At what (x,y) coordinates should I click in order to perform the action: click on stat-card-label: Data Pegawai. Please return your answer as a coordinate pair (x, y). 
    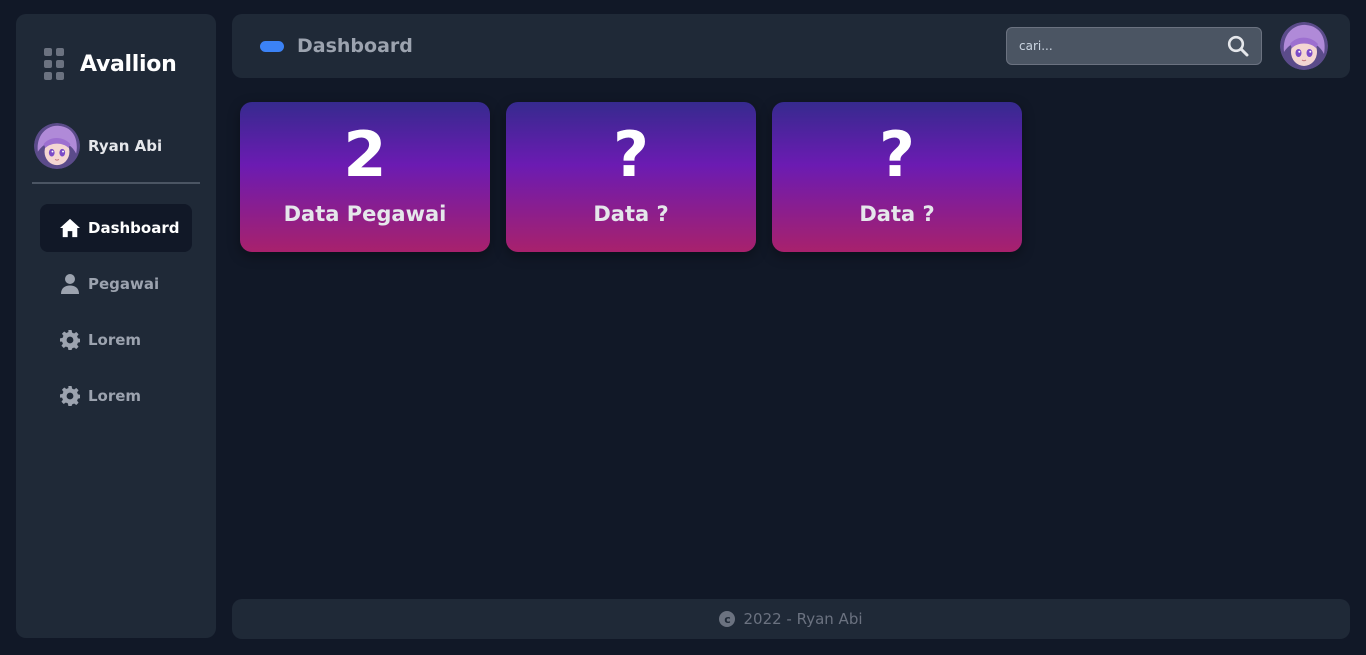
    Looking at the image, I should click on (365, 214).